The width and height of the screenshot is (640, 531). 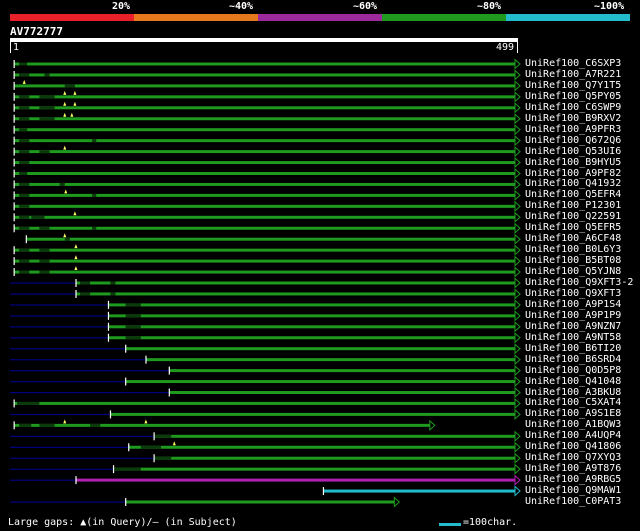 I want to click on hit-label: UniRef100_A1BQW3, so click(x=573, y=424).